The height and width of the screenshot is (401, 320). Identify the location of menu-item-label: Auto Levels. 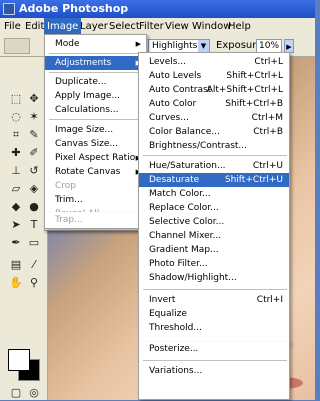
(175, 76).